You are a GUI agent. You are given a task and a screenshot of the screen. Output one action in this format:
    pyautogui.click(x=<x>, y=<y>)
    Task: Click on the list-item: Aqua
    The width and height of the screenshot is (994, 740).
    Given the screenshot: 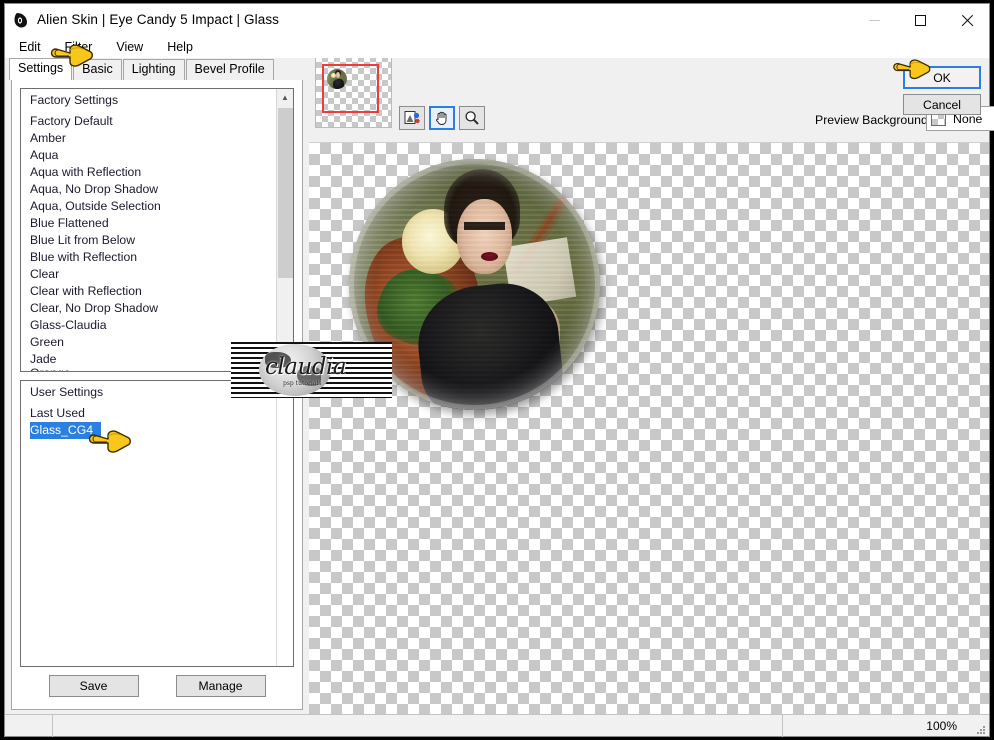 What is the action you would take?
    pyautogui.click(x=148, y=155)
    